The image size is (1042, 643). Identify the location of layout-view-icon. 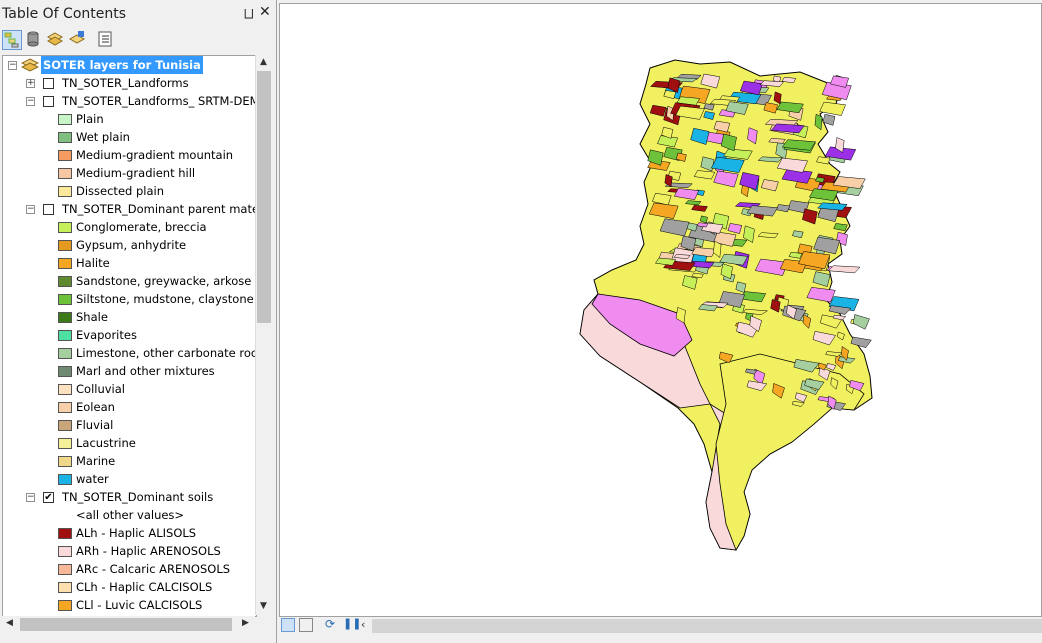
(288, 625).